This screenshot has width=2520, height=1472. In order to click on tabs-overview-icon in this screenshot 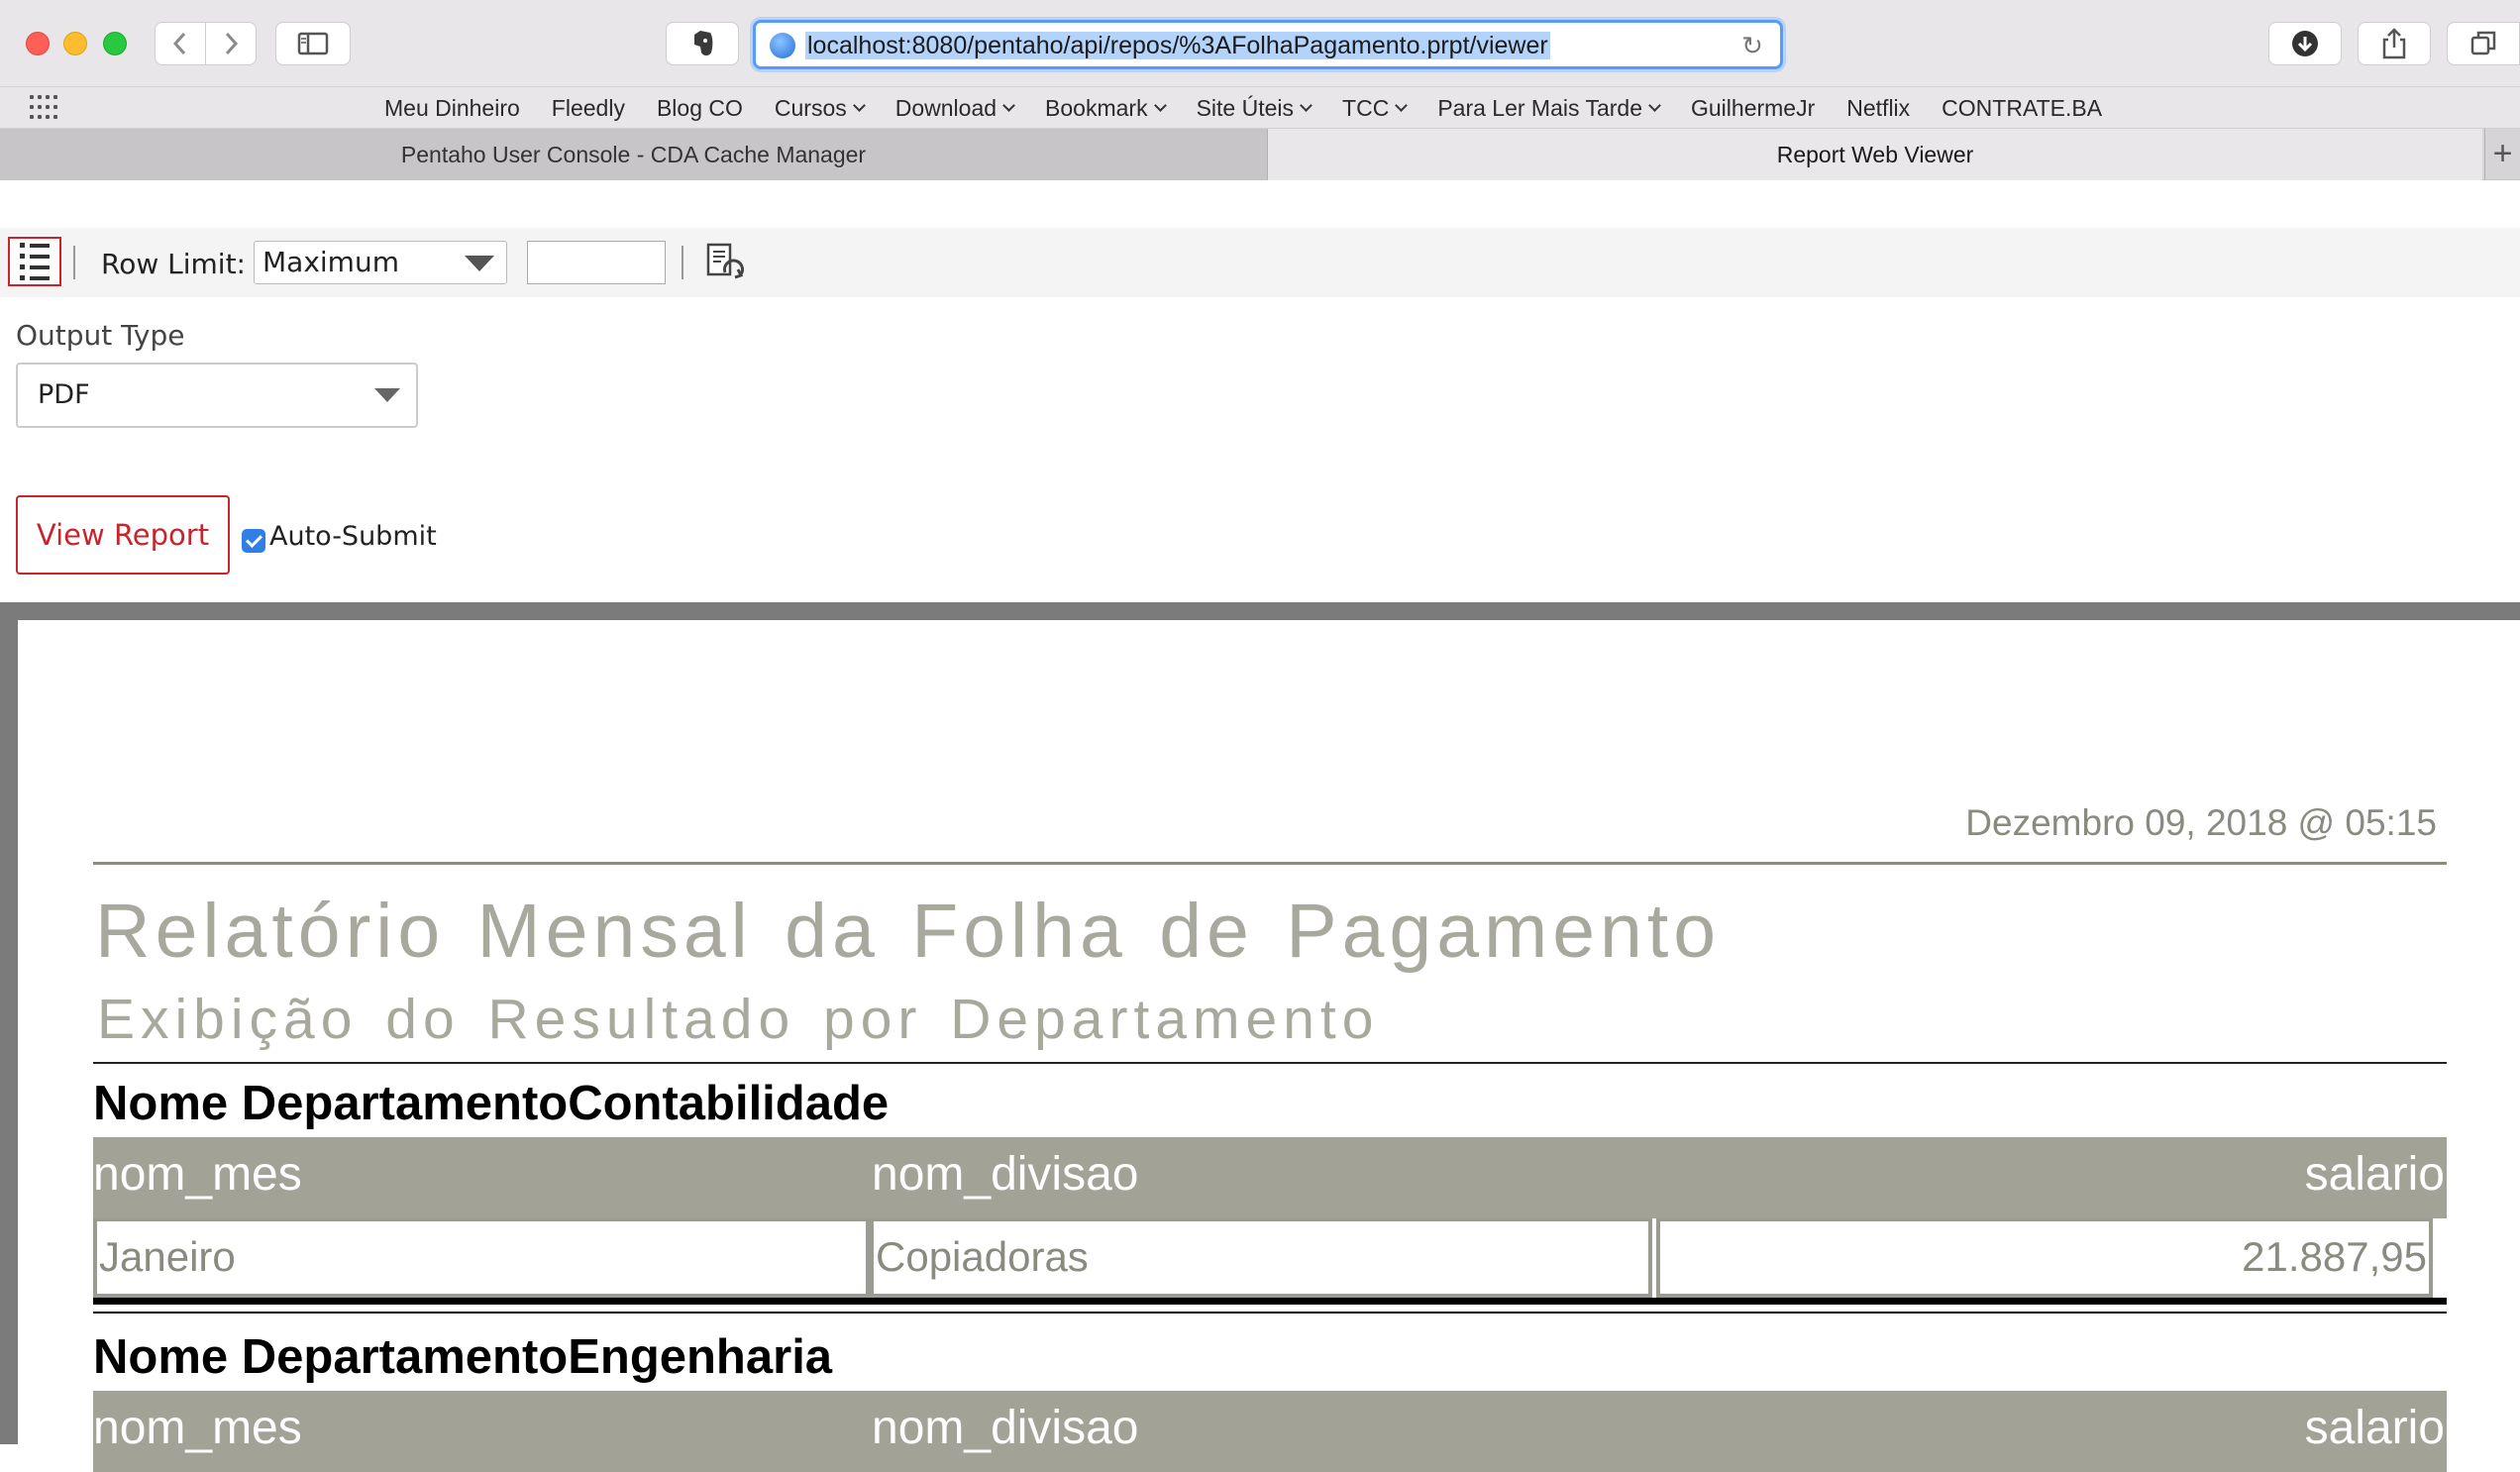, I will do `click(2483, 43)`.